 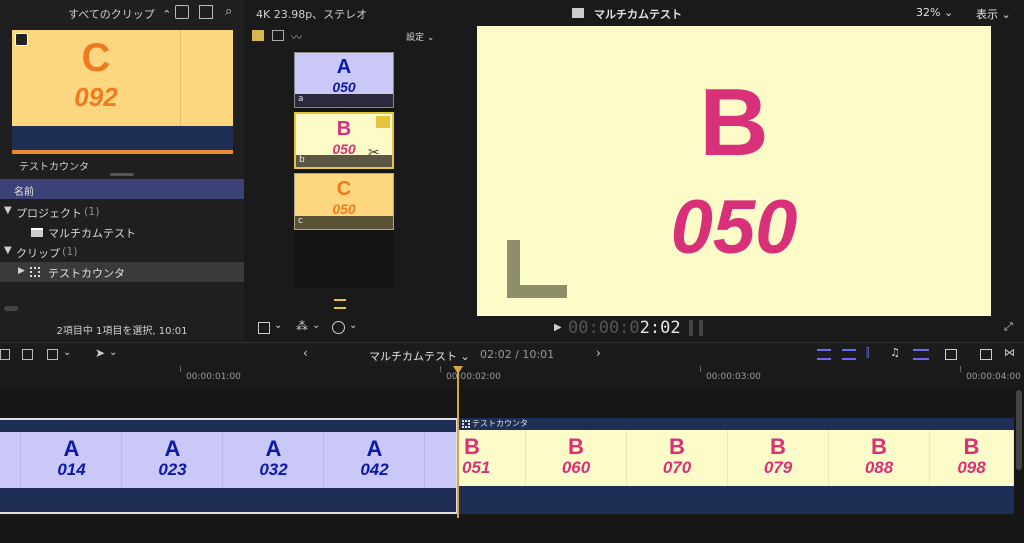 I want to click on thumb-divider, so click(x=180, y=78).